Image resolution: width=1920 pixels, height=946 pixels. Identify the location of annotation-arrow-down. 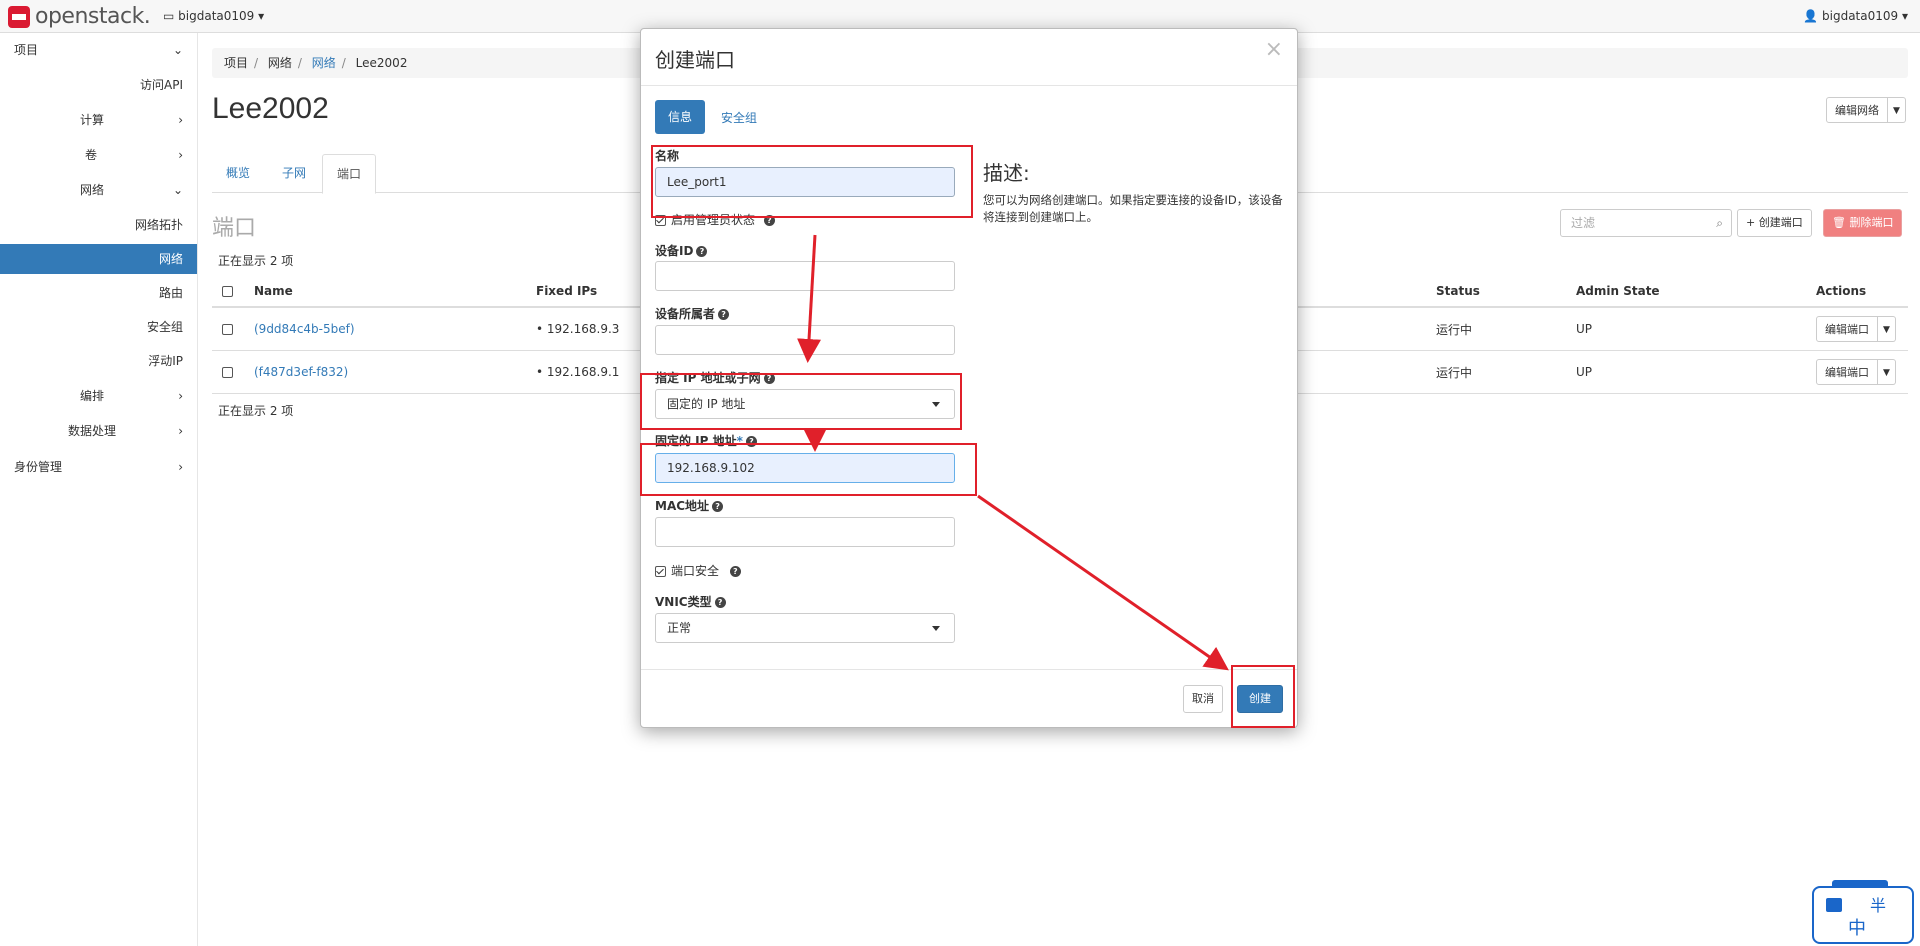
(809, 298).